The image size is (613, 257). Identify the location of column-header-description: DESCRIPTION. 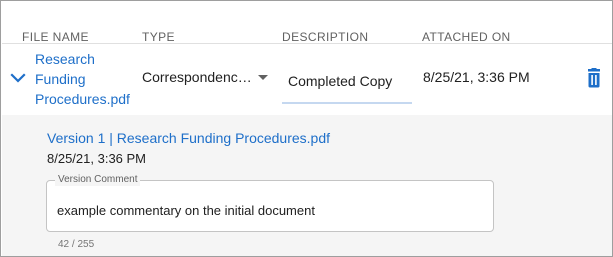
(325, 37).